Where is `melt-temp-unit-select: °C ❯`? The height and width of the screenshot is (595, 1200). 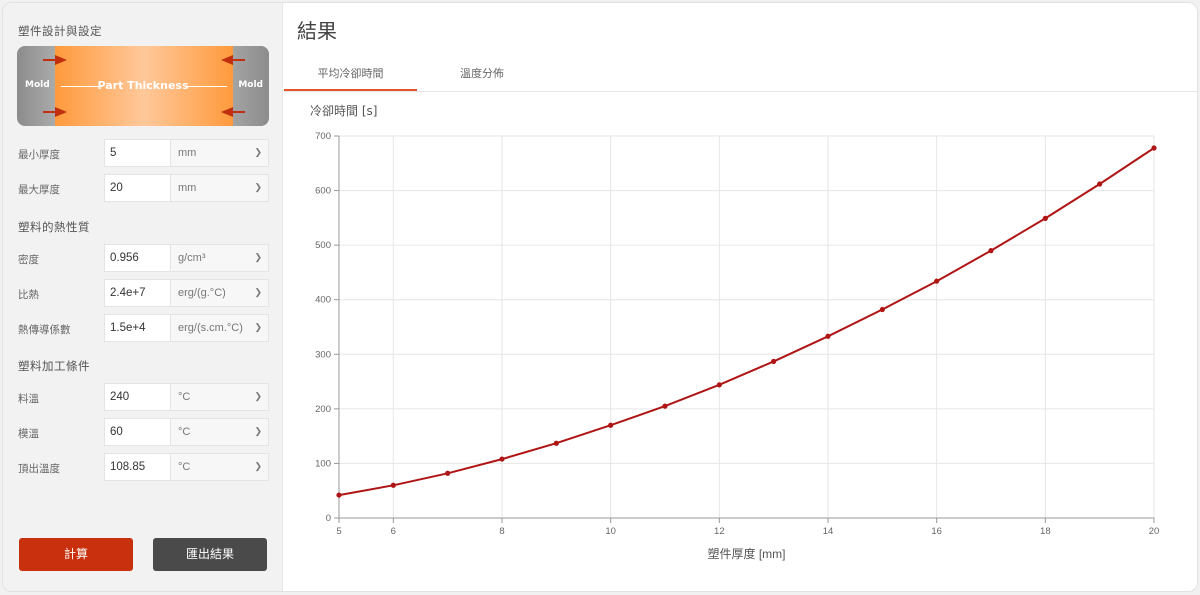 melt-temp-unit-select: °C ❯ is located at coordinates (219, 397).